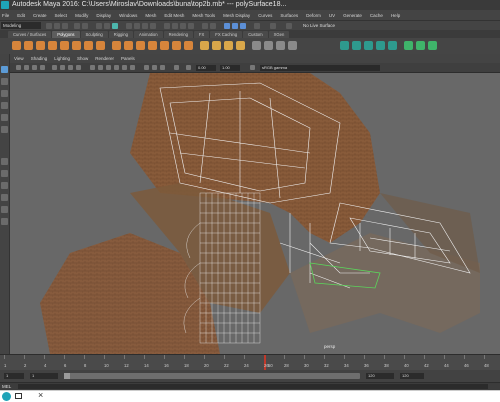 This screenshot has width=500, height=402. I want to click on menu-edit: Edit, so click(21, 15).